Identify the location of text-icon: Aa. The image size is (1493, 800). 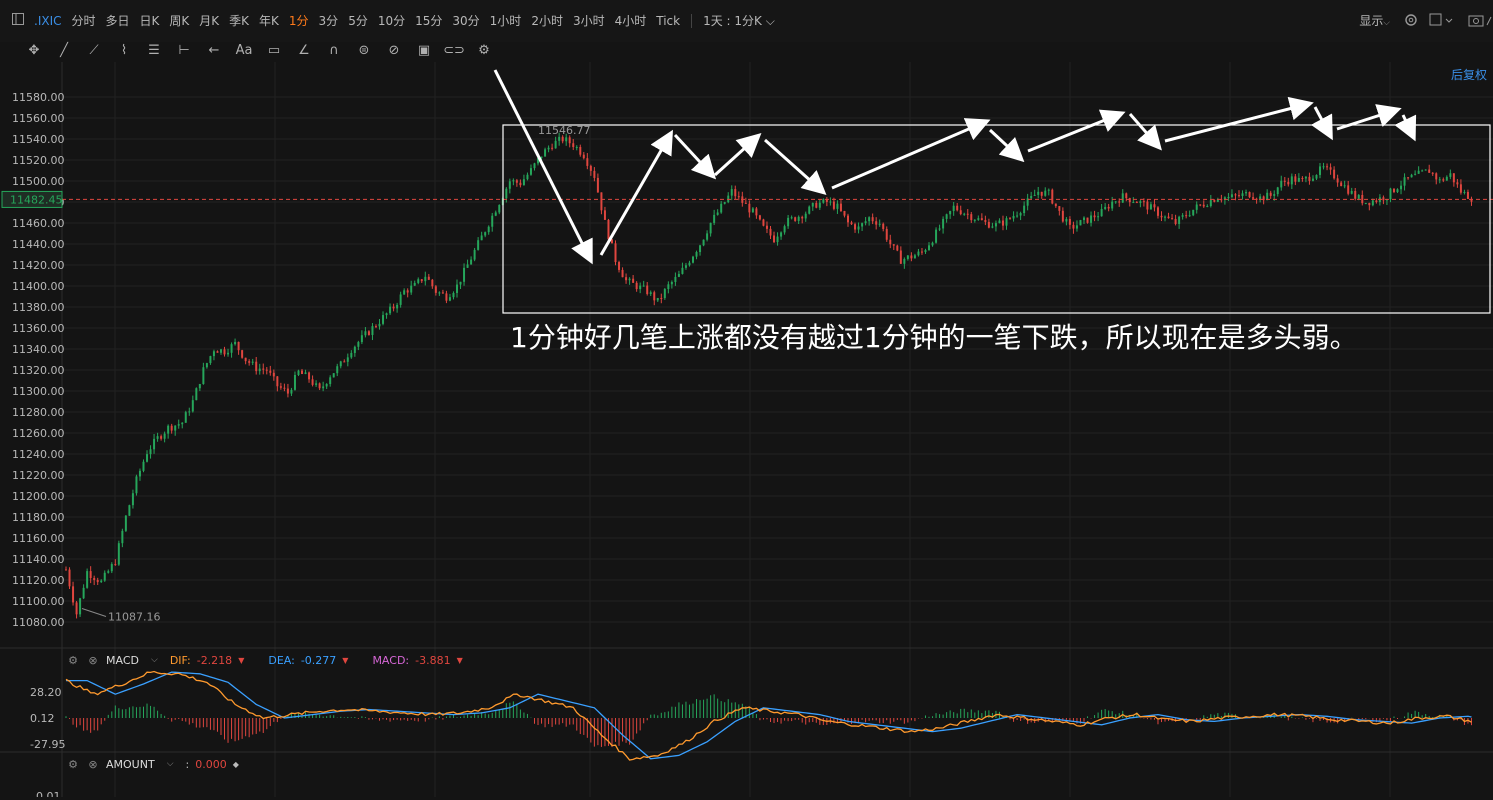
(244, 50).